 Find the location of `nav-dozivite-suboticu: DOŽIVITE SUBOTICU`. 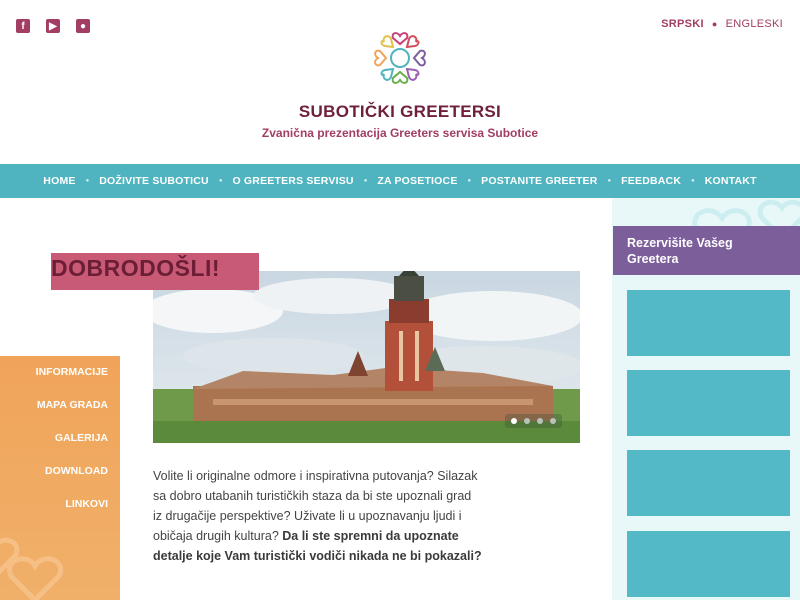

nav-dozivite-suboticu: DOŽIVITE SUBOTICU is located at coordinates (154, 181).